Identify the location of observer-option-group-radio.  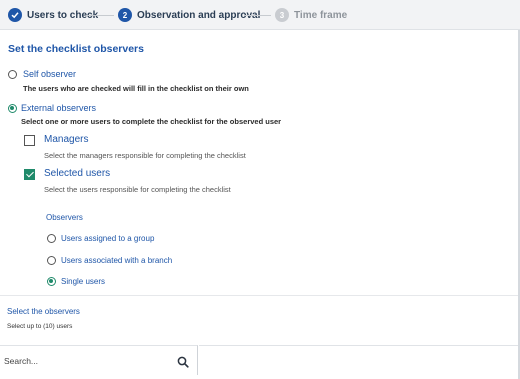
(51, 238).